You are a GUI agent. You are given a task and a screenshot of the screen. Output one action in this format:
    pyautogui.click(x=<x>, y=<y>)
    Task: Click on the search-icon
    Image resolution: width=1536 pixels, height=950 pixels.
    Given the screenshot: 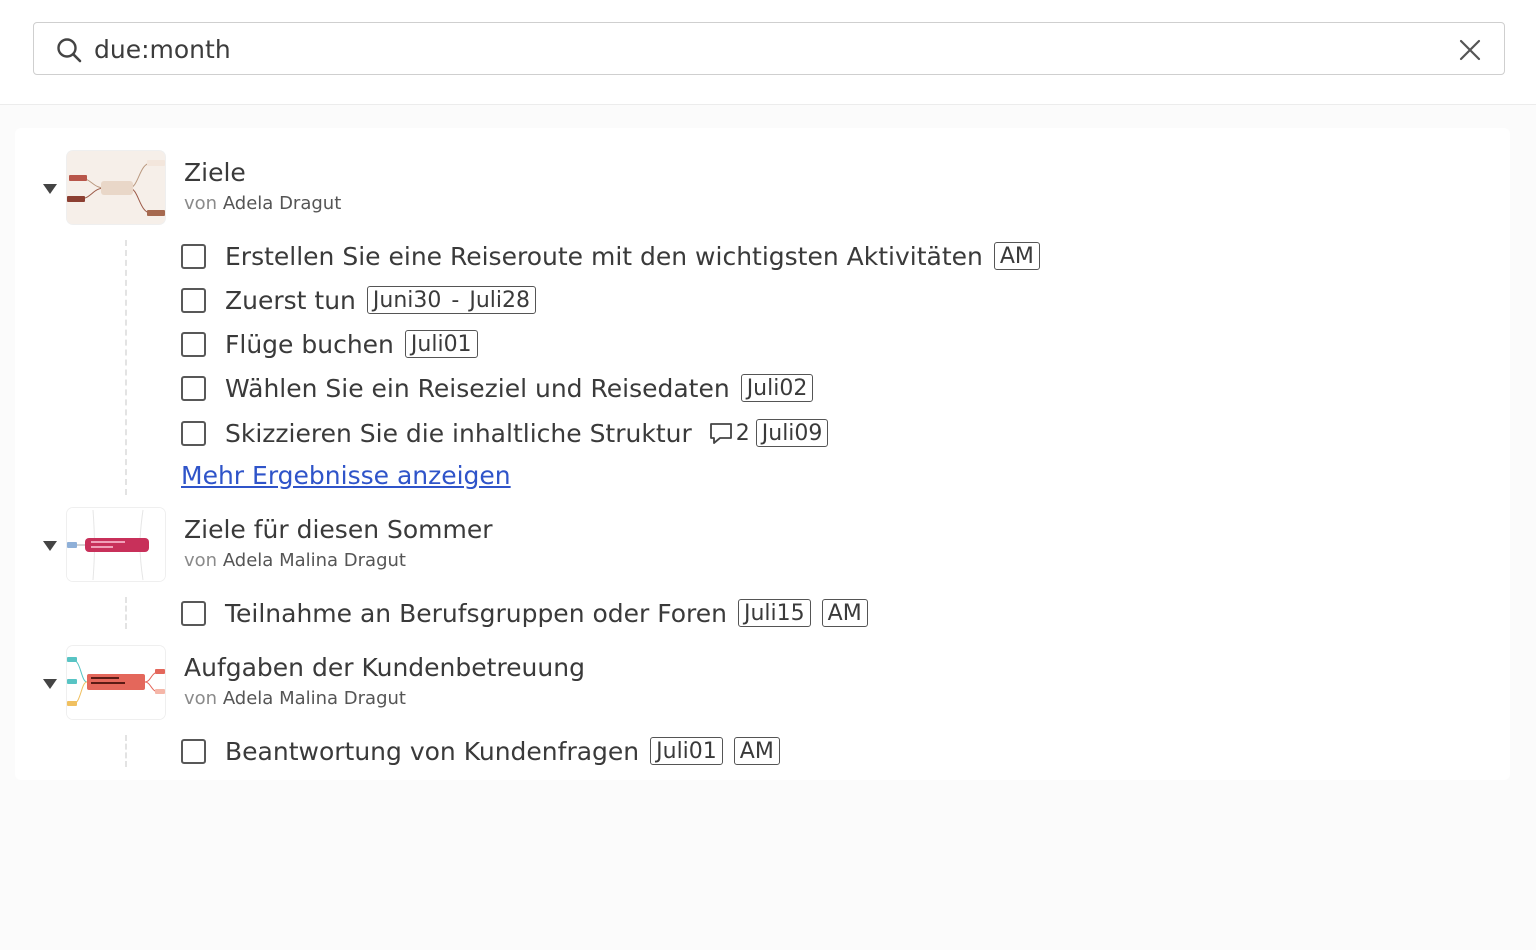 What is the action you would take?
    pyautogui.click(x=69, y=50)
    